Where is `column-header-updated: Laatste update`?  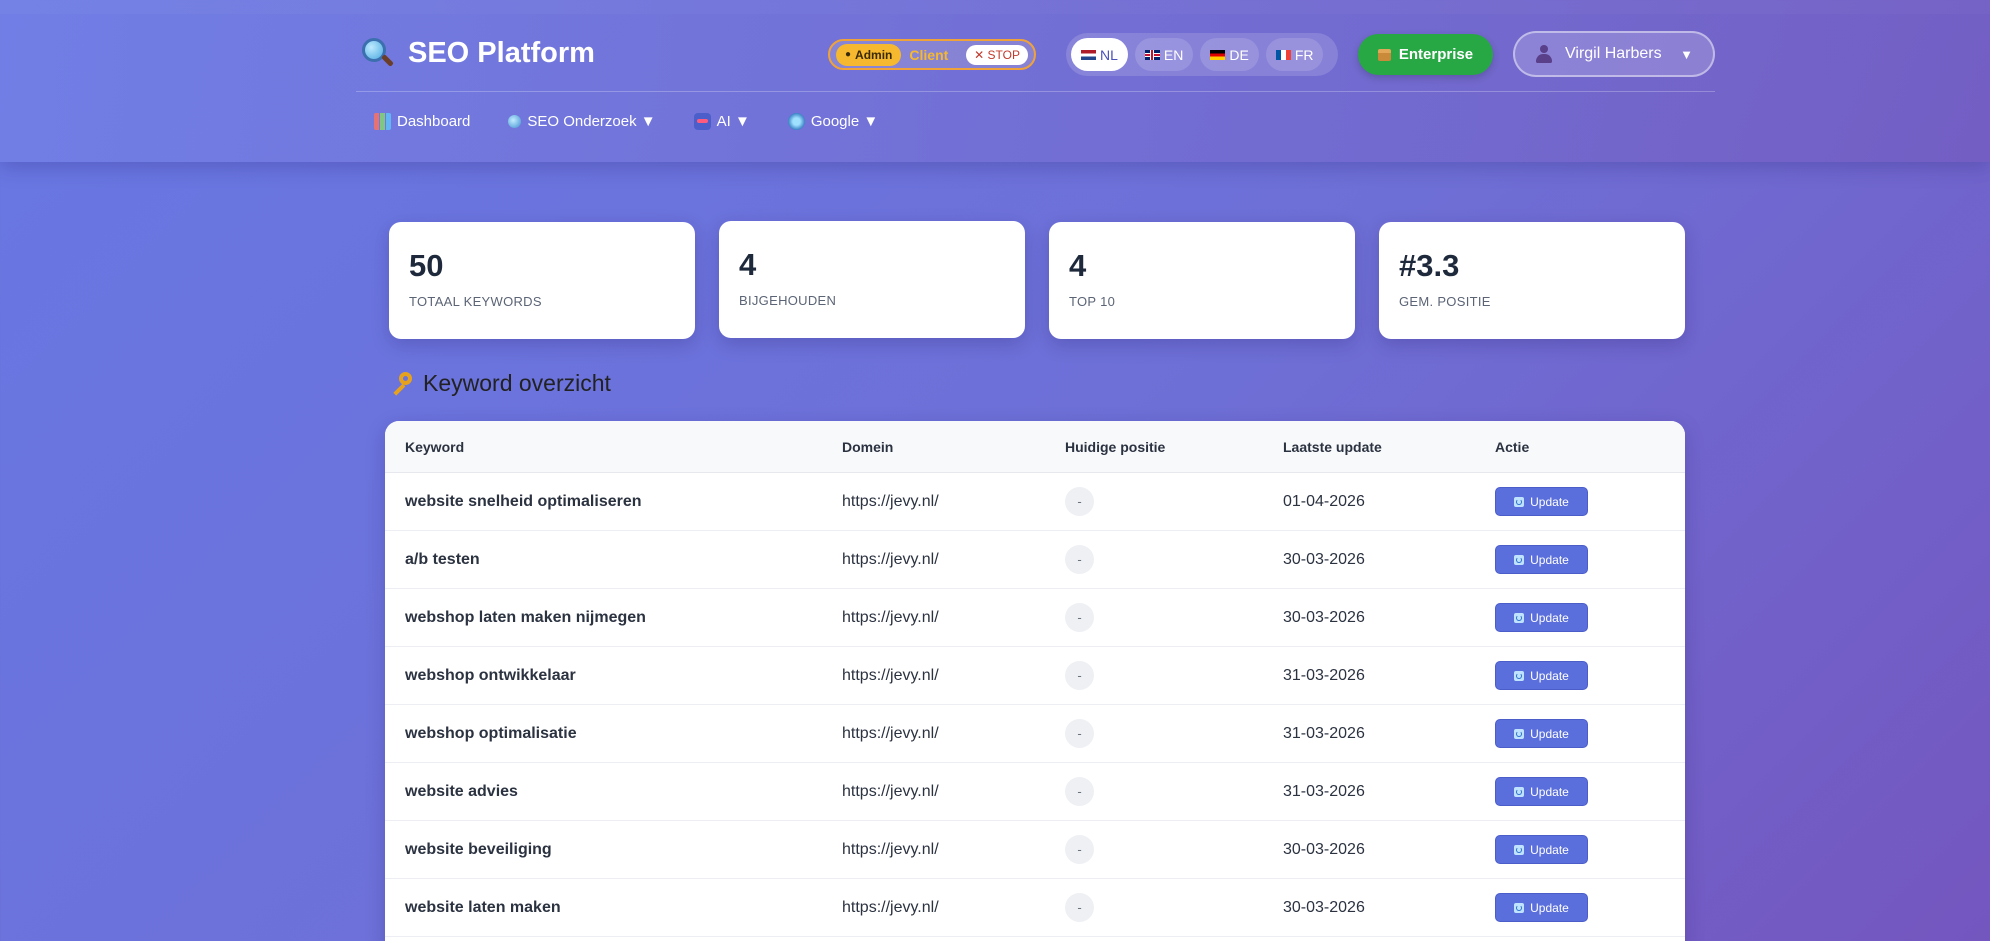 column-header-updated: Laatste update is located at coordinates (1332, 447).